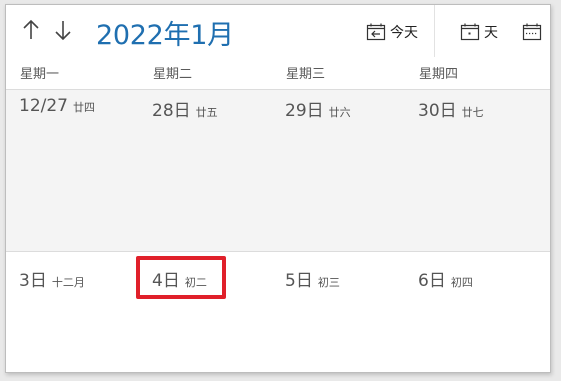  Describe the element at coordinates (306, 74) in the screenshot. I see `weekday-label: 星期三` at that location.